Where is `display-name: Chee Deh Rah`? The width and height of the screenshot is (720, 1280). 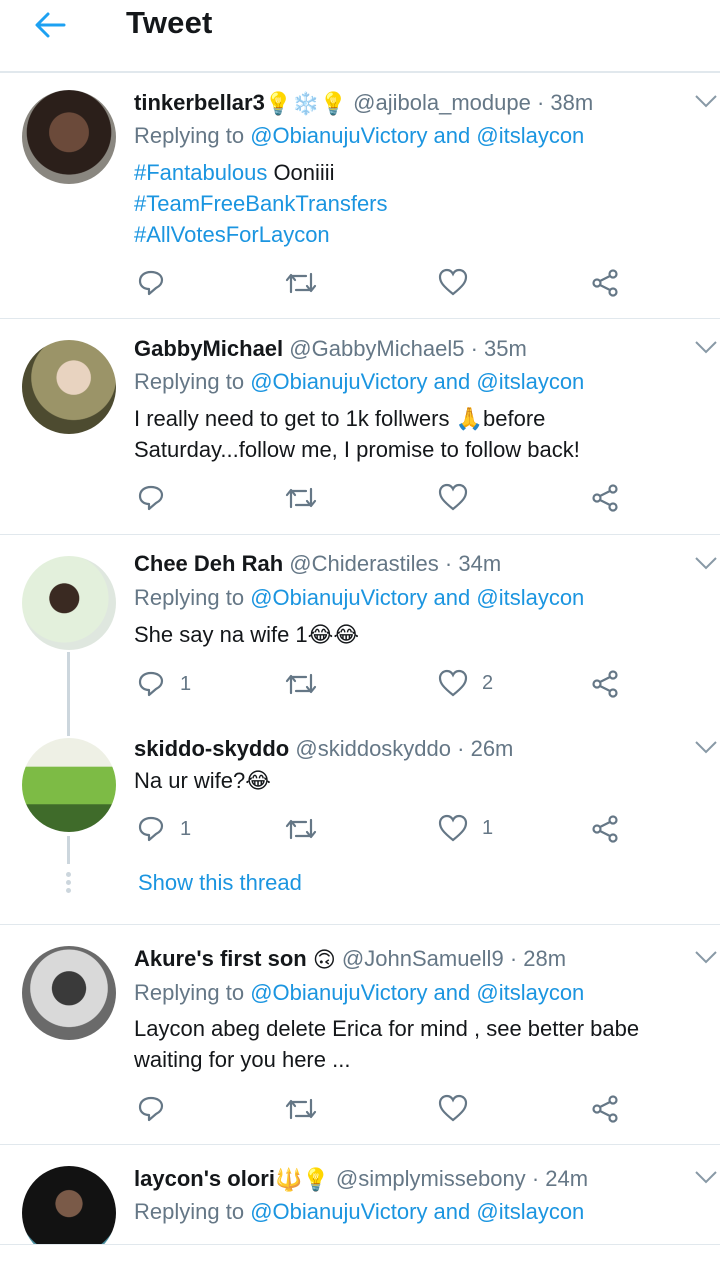 display-name: Chee Deh Rah is located at coordinates (208, 563).